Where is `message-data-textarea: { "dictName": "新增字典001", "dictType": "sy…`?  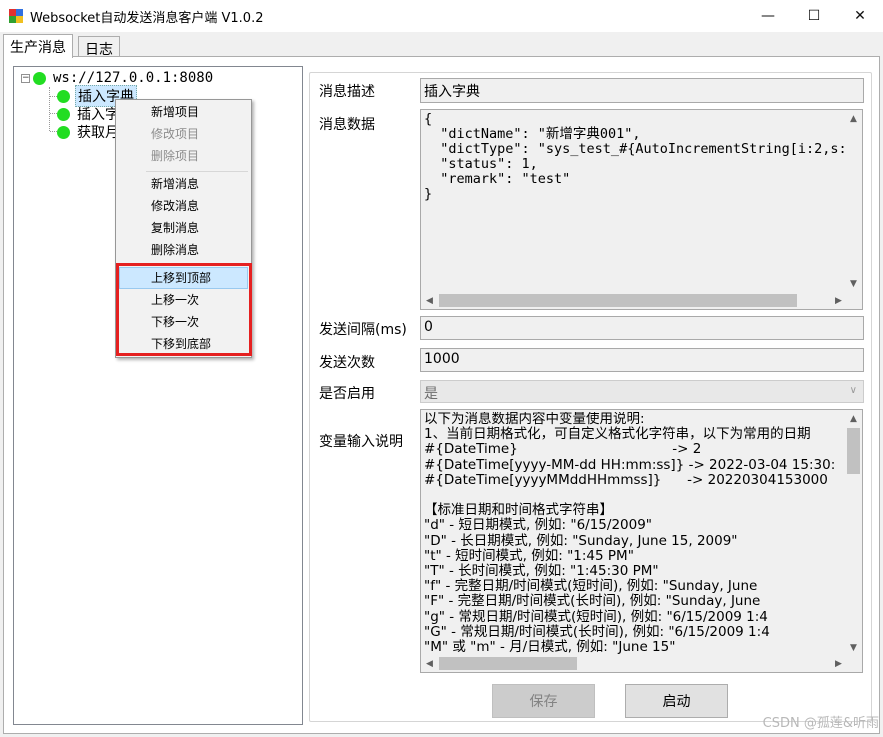
message-data-textarea: { "dictName": "新增字典001", "dictType": "sy… is located at coordinates (641, 209).